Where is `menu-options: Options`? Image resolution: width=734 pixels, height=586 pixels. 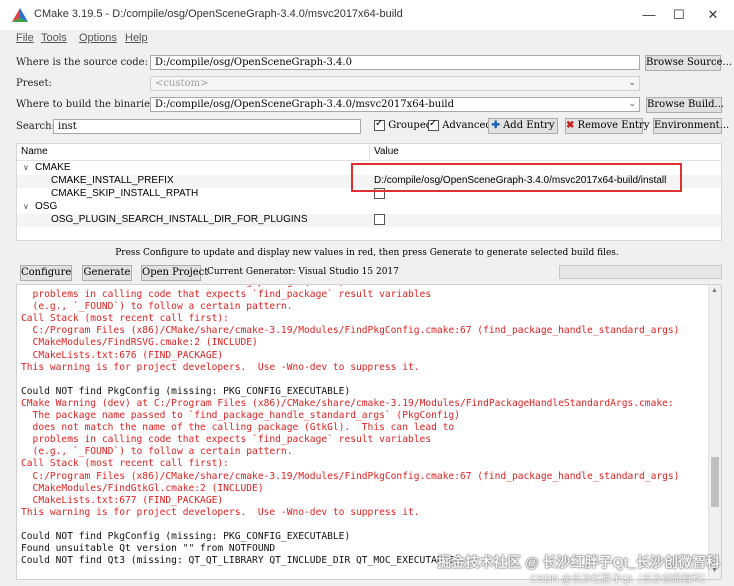
menu-options: Options is located at coordinates (98, 38).